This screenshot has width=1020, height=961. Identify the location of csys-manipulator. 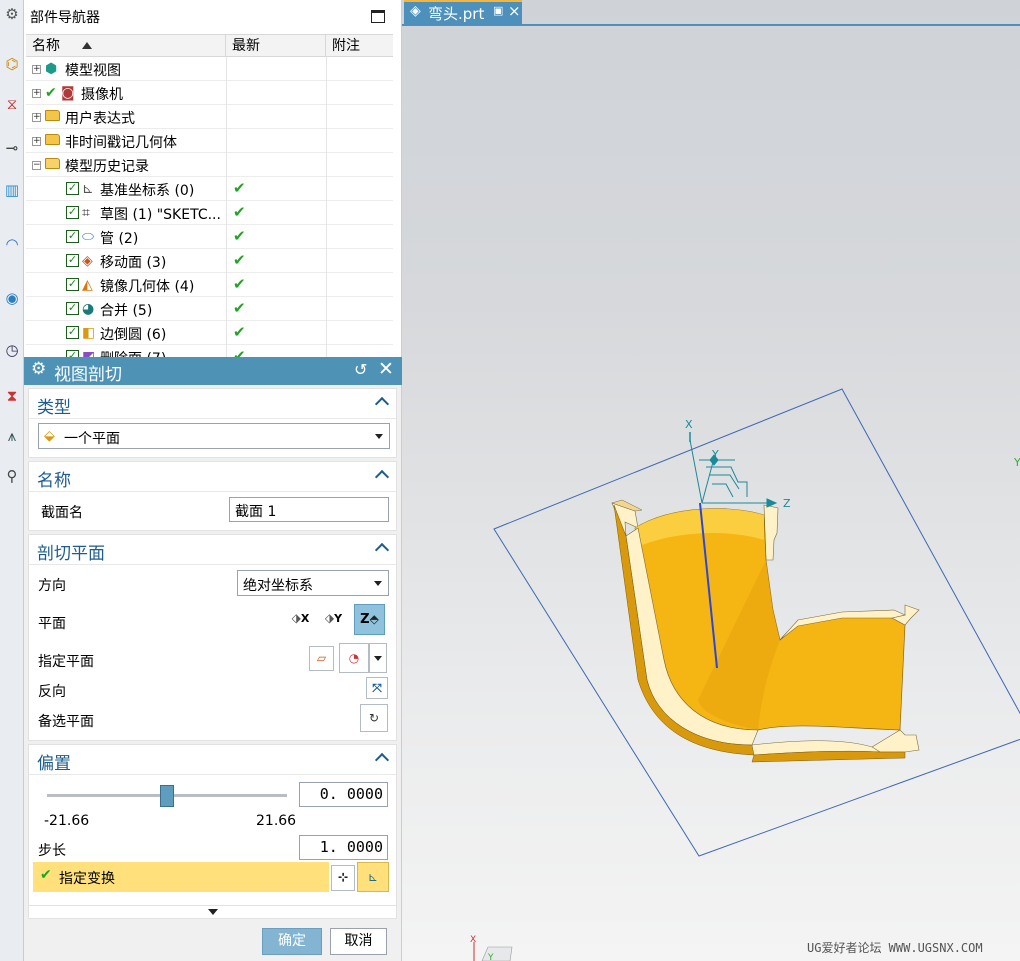
(733, 470).